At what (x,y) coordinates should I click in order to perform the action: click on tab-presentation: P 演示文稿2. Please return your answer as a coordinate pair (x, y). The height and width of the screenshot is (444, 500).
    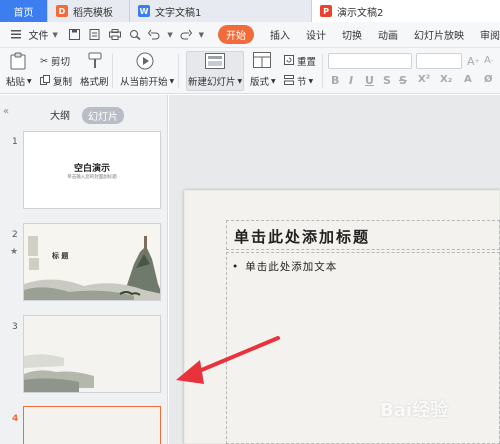
    Looking at the image, I should click on (406, 11).